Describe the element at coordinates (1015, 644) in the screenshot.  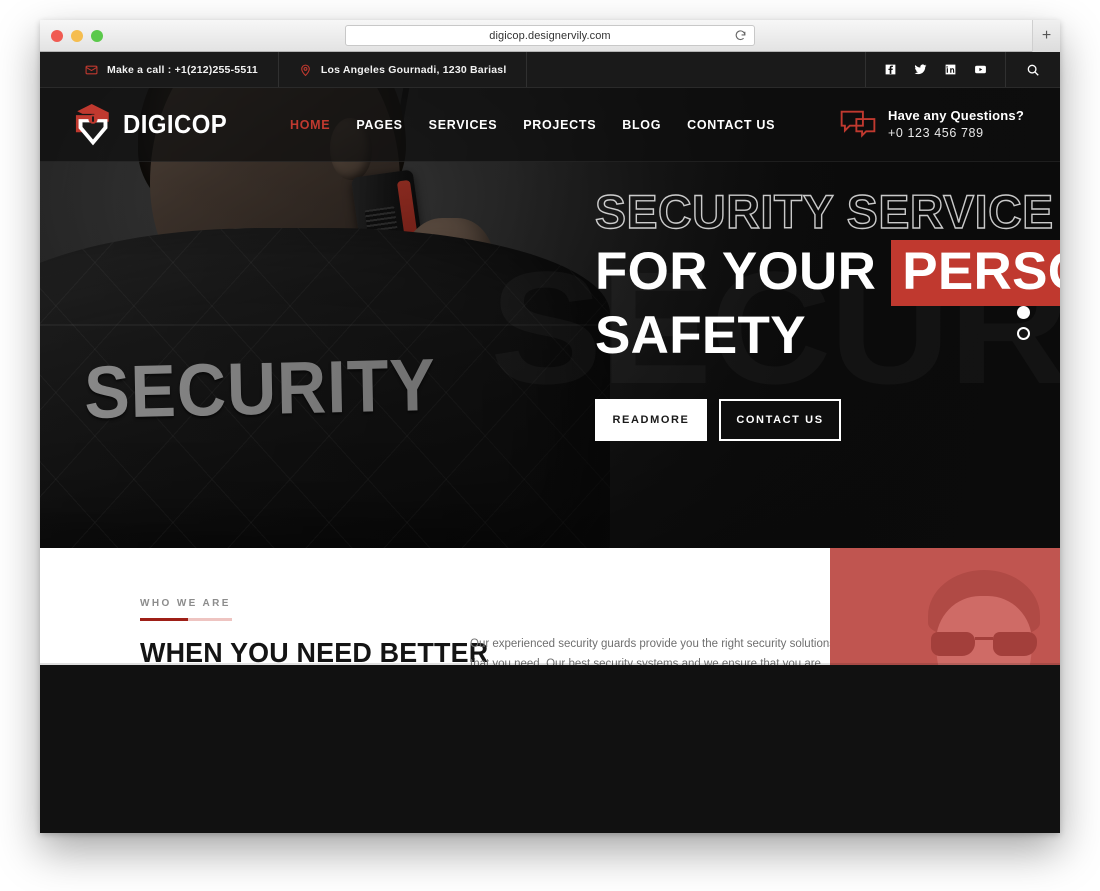
I see `sunglasses-right-lens` at that location.